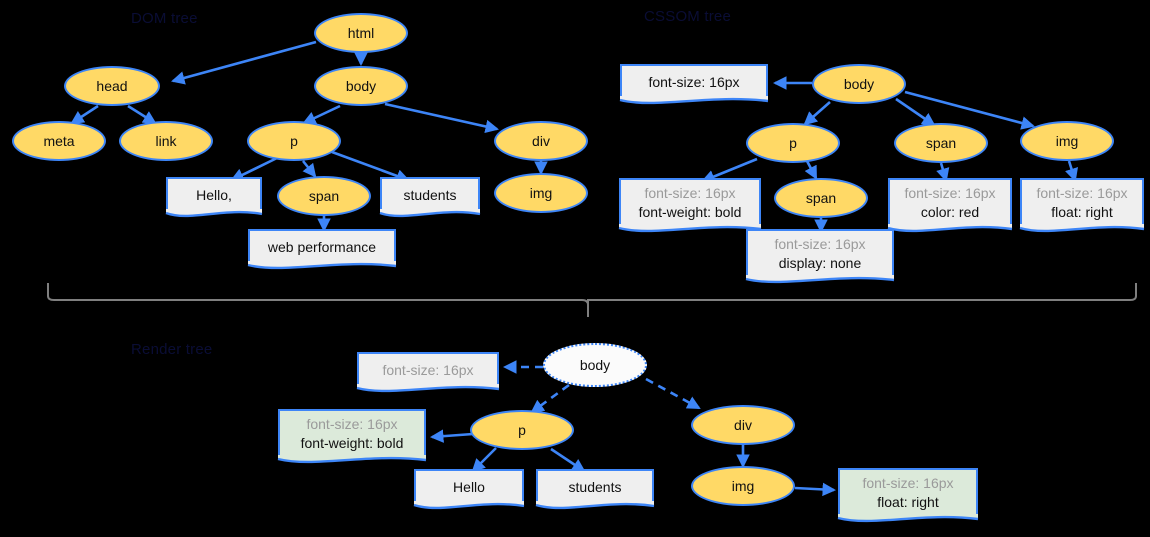  I want to click on dom-node-div: div, so click(541, 141).